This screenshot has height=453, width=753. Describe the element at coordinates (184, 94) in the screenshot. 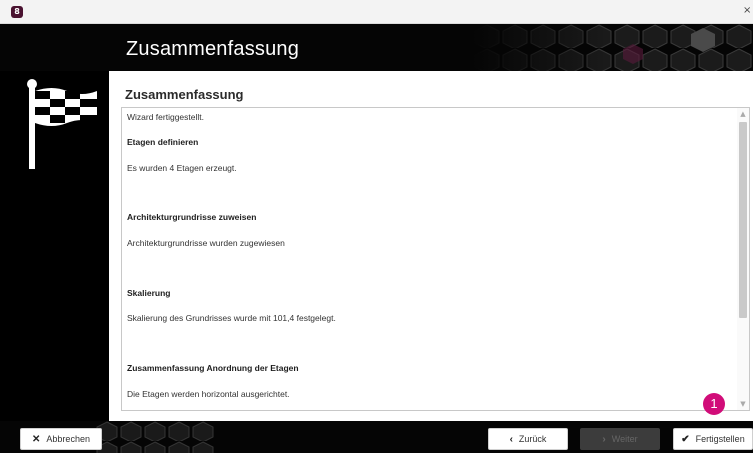

I see `section-heading: Zusammenfassung` at that location.